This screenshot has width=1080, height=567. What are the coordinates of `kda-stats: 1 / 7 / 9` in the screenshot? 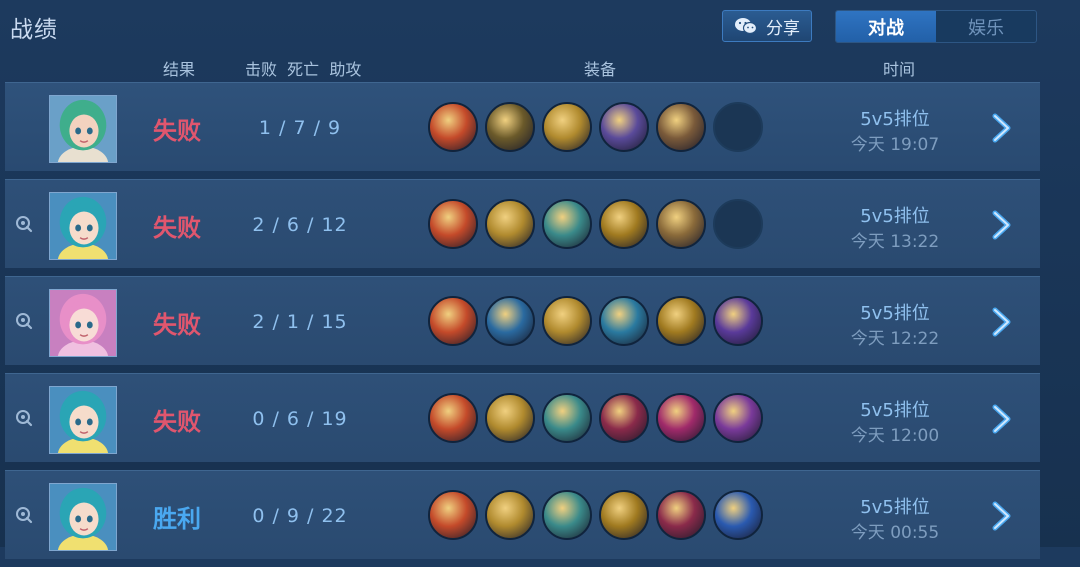 It's located at (300, 128).